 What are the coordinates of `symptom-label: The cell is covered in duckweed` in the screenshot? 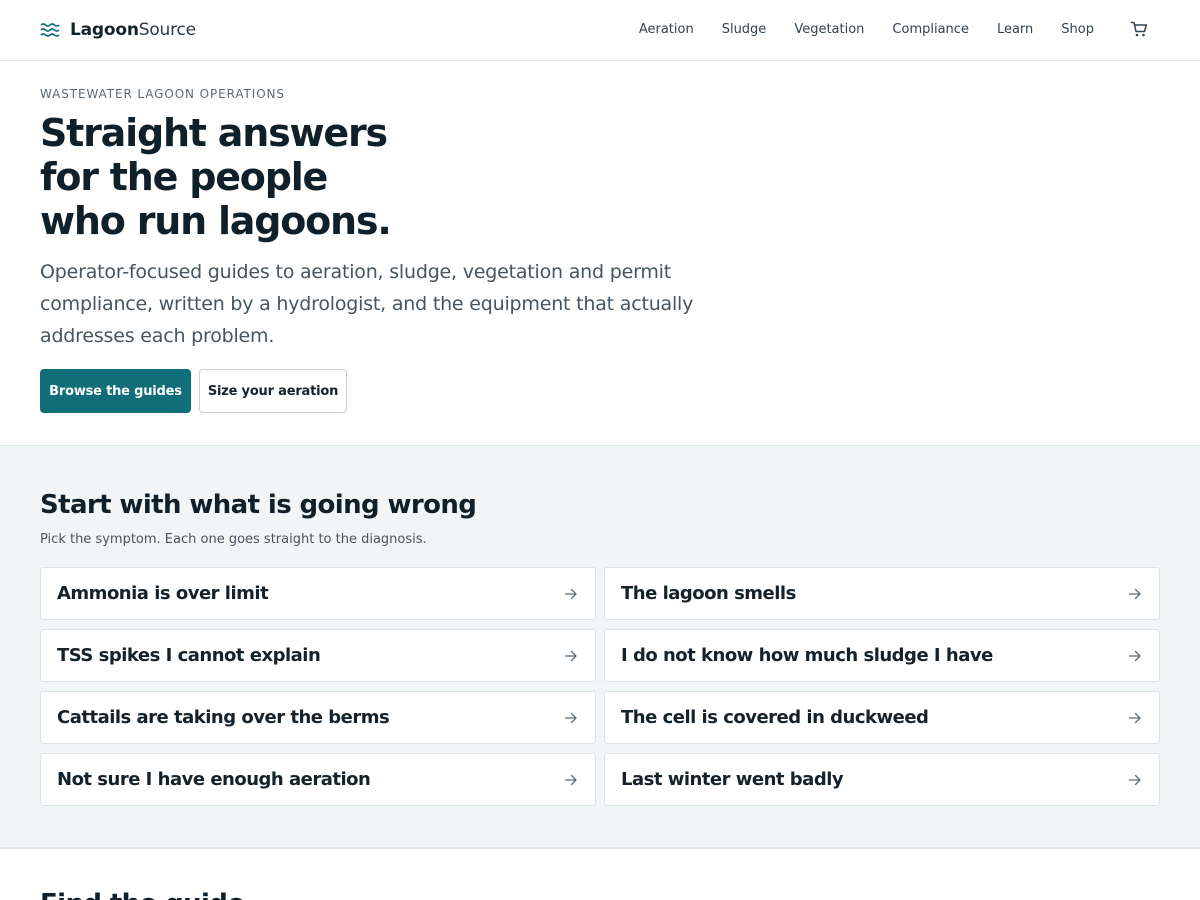 It's located at (775, 717).